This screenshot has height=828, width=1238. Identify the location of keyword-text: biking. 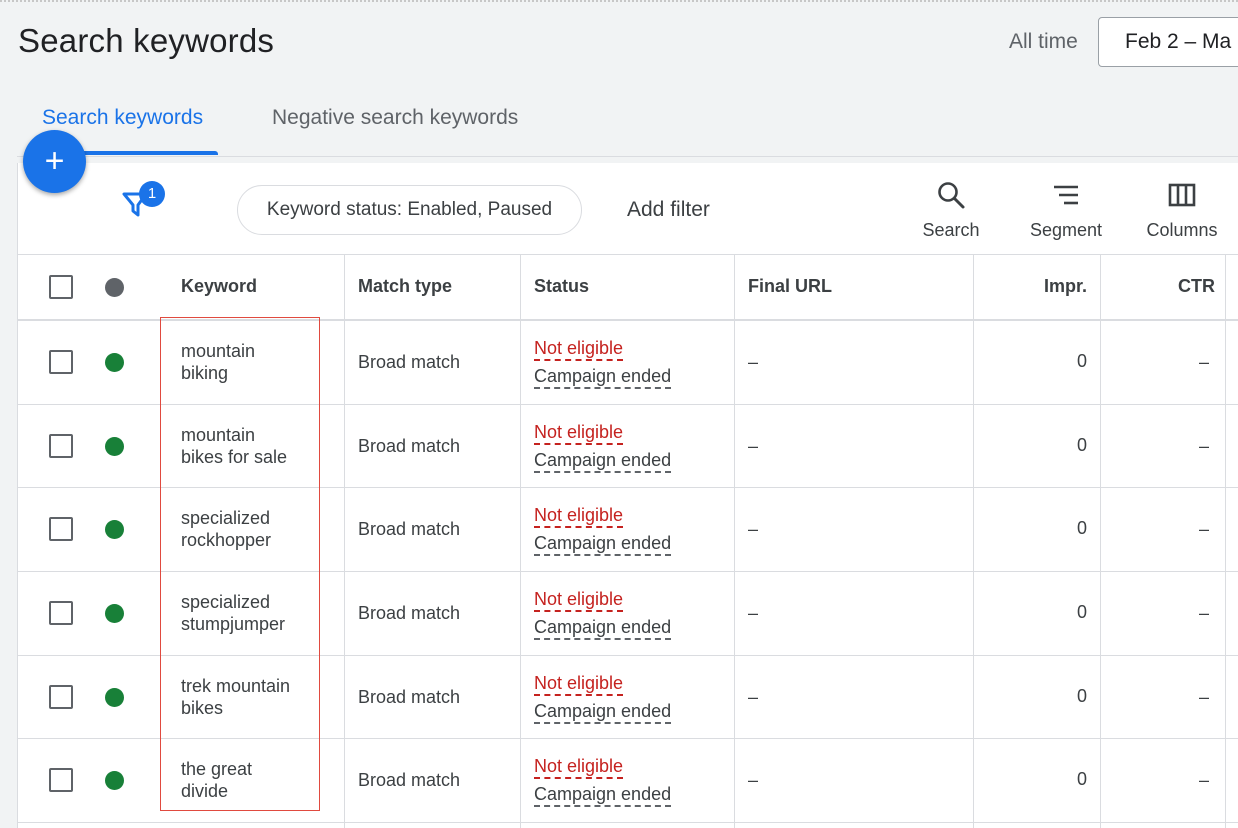
(204, 373).